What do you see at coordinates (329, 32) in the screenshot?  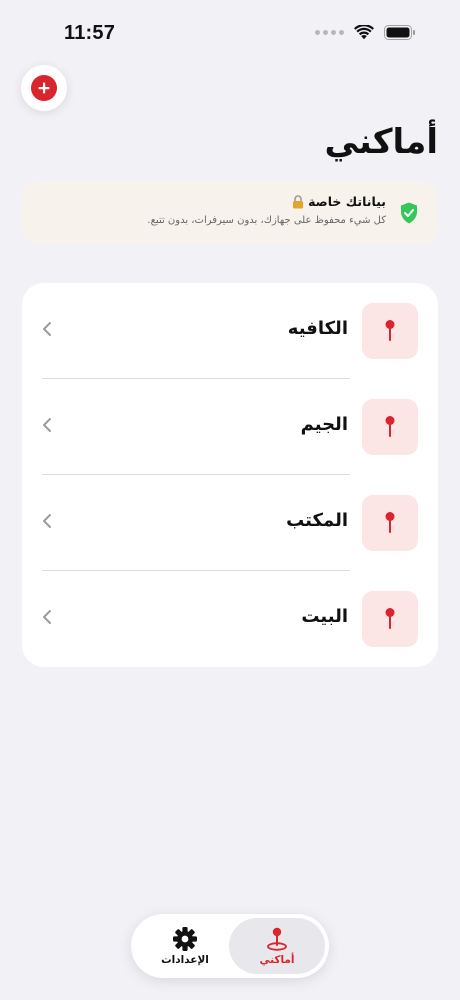 I see `cellular-icon` at bounding box center [329, 32].